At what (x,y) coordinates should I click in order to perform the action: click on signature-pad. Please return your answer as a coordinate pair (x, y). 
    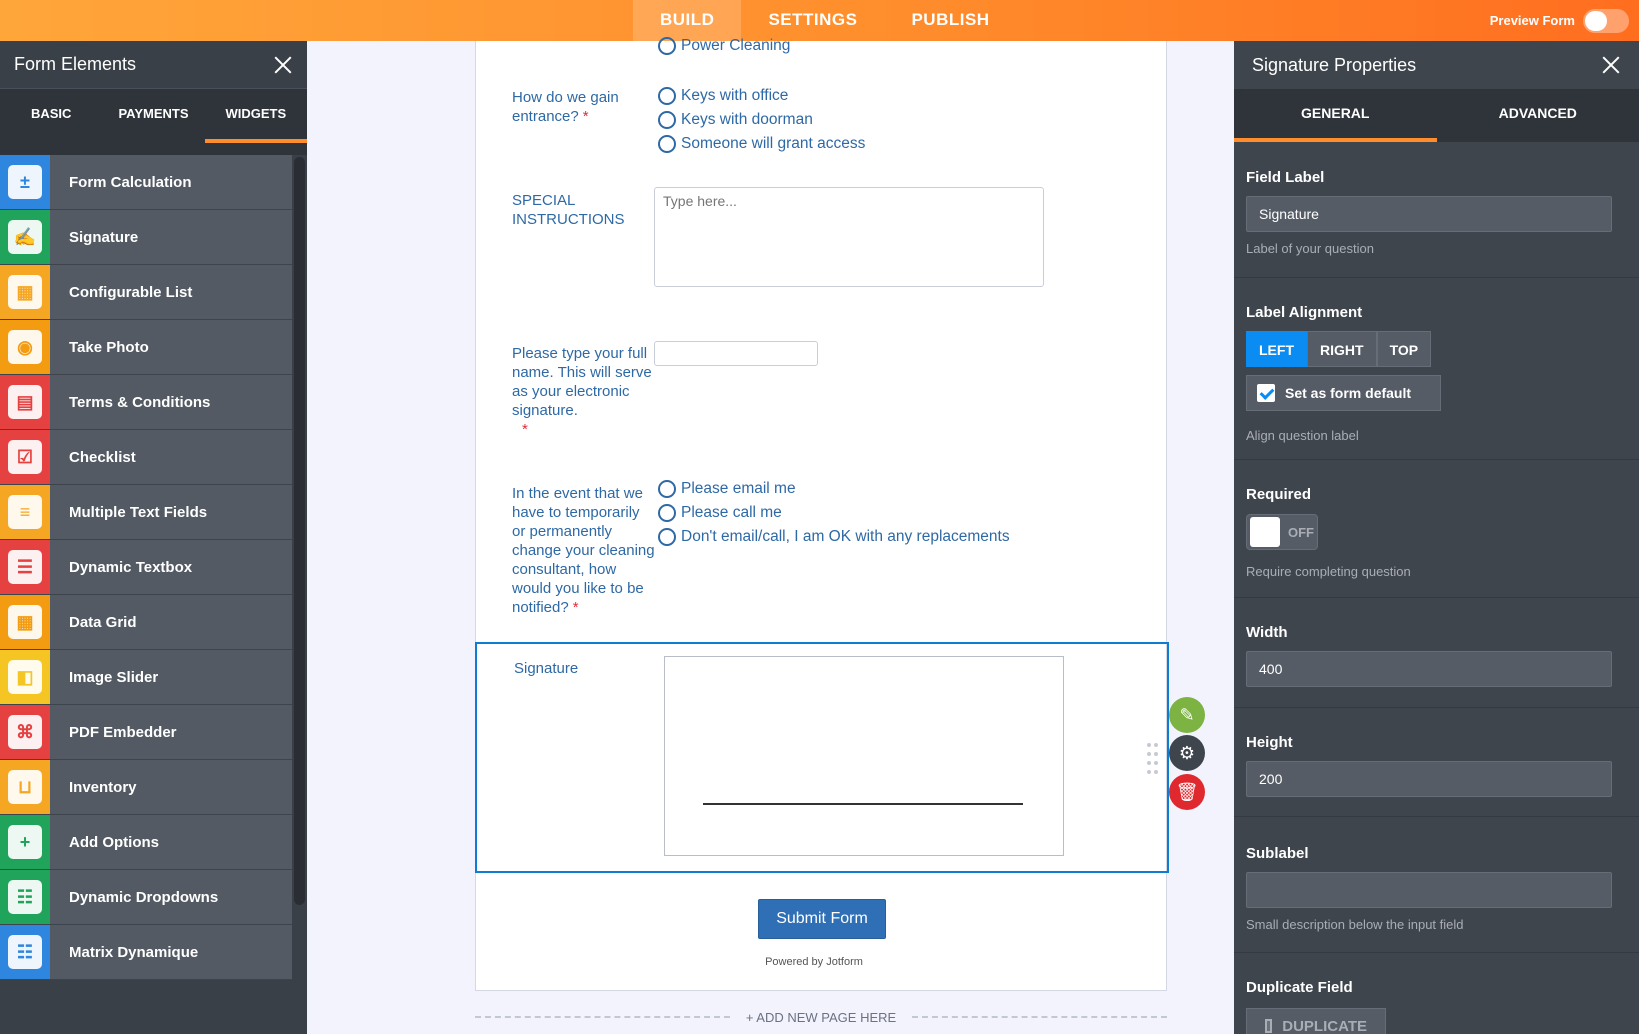
    Looking at the image, I should click on (864, 756).